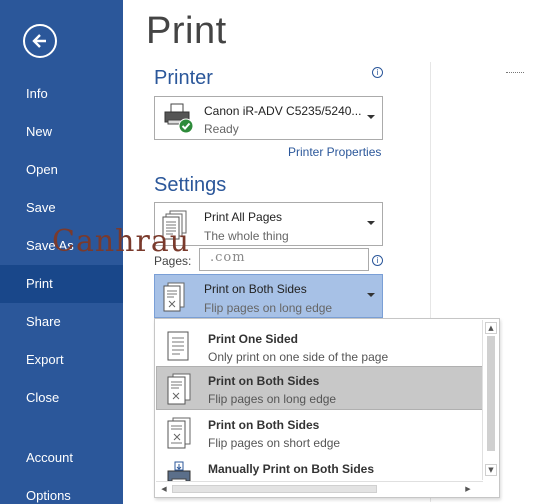 Image resolution: width=540 pixels, height=504 pixels. What do you see at coordinates (186, 31) in the screenshot?
I see `page-title: Print` at bounding box center [186, 31].